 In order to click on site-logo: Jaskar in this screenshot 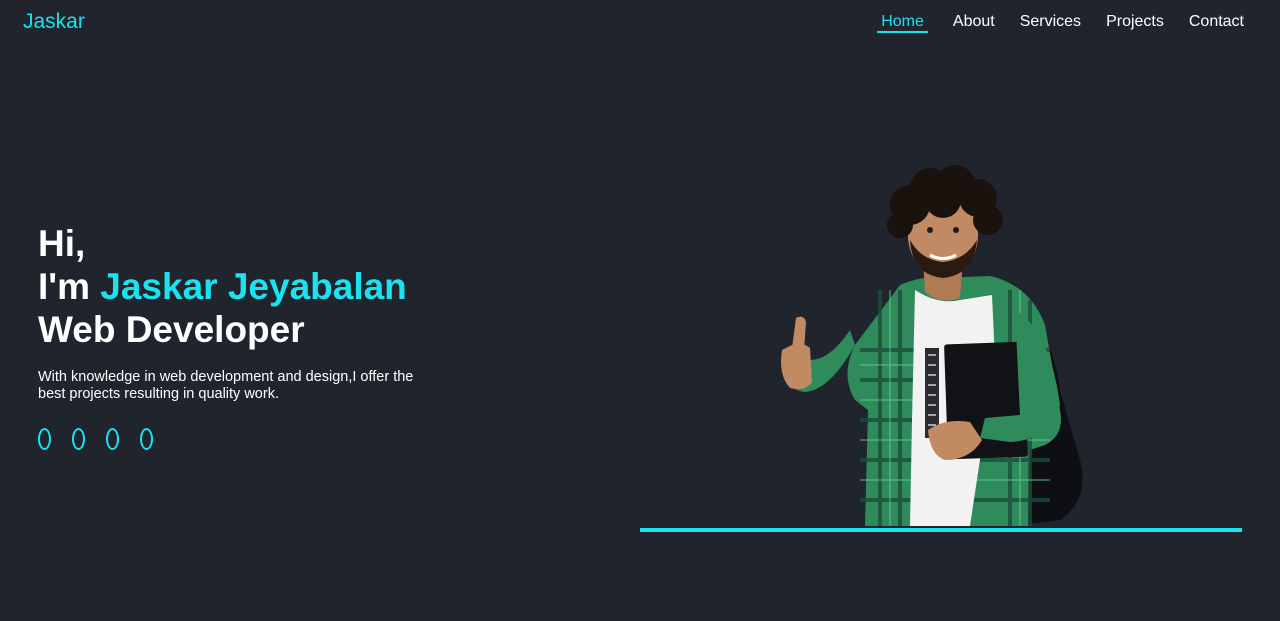, I will do `click(54, 22)`.